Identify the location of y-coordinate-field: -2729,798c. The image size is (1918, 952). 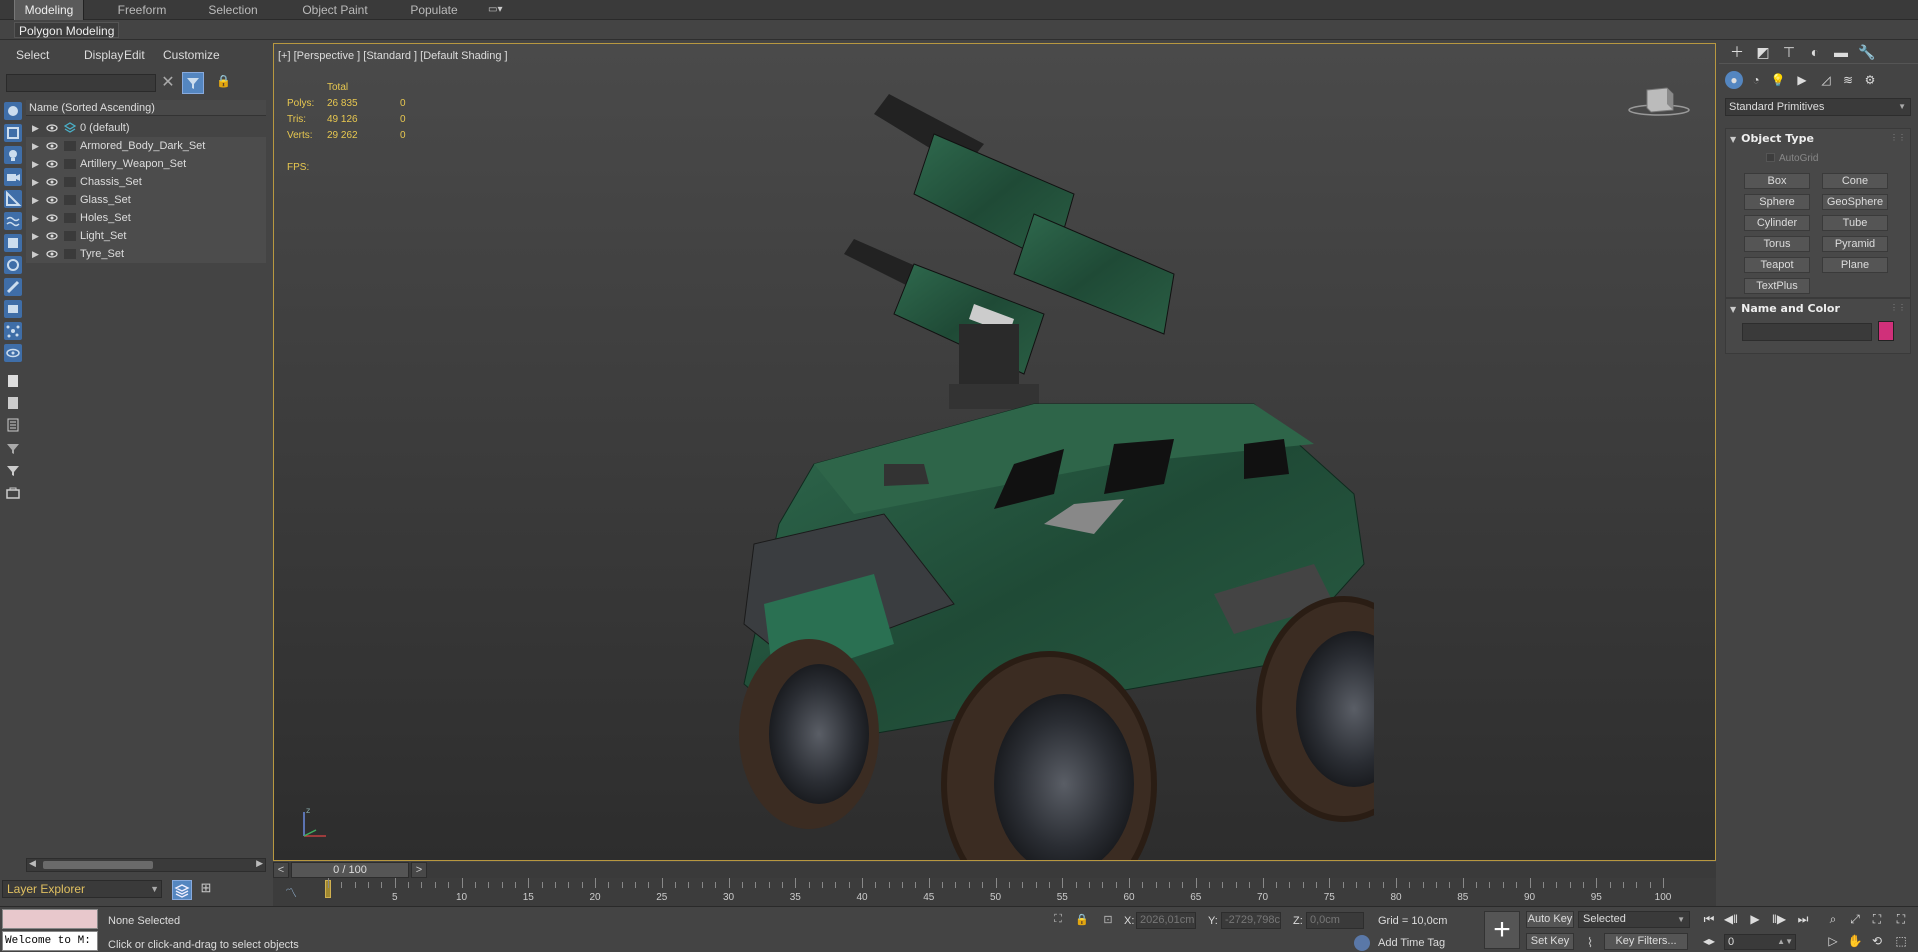
(1251, 920).